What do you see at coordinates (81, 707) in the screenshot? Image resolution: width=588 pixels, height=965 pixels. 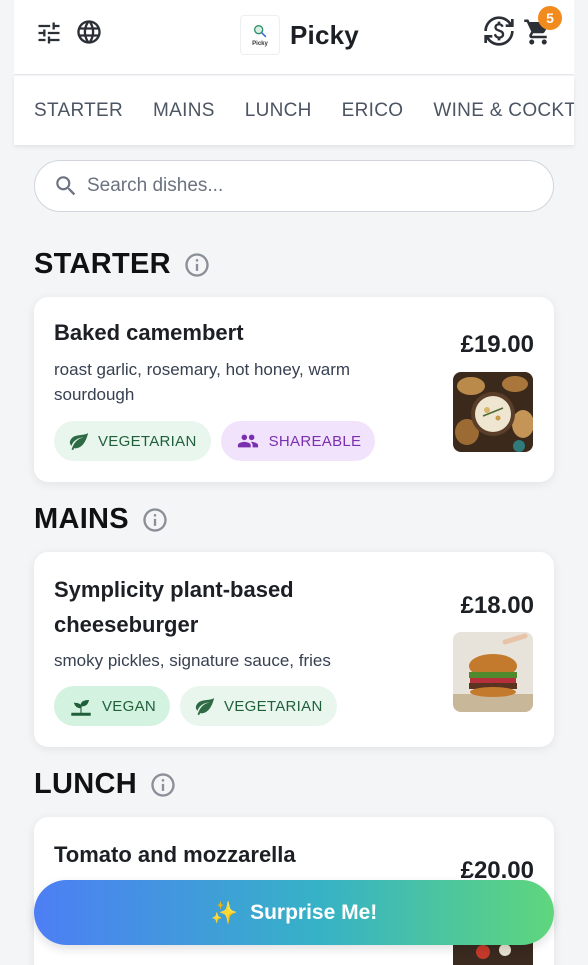 I see `sprout-icon` at bounding box center [81, 707].